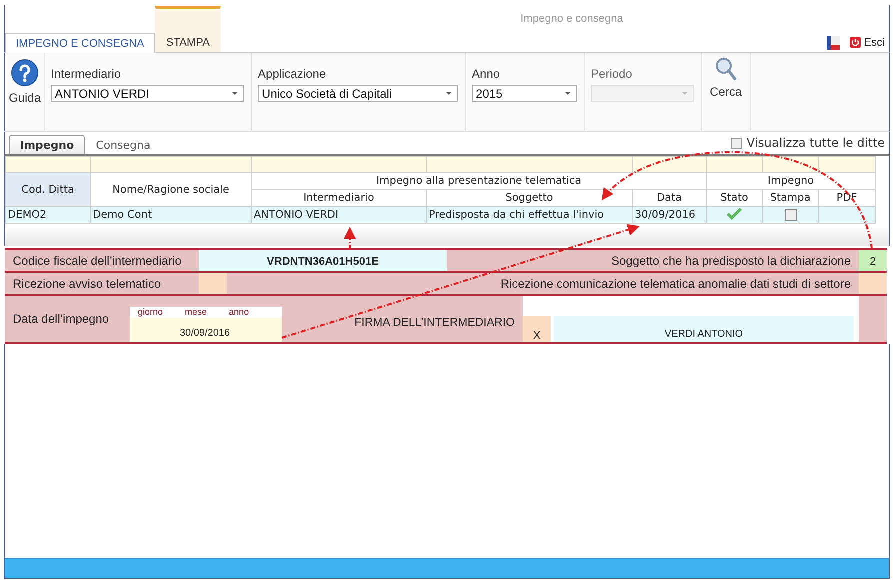 This screenshot has height=584, width=893. I want to click on tab: Consegna, so click(123, 144).